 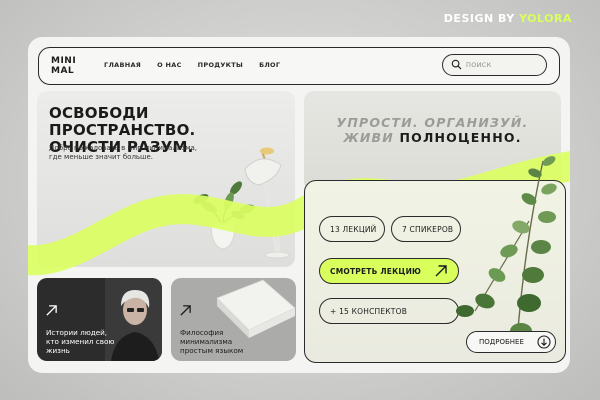 I want to click on arrow-down-circle-icon, so click(x=544, y=342).